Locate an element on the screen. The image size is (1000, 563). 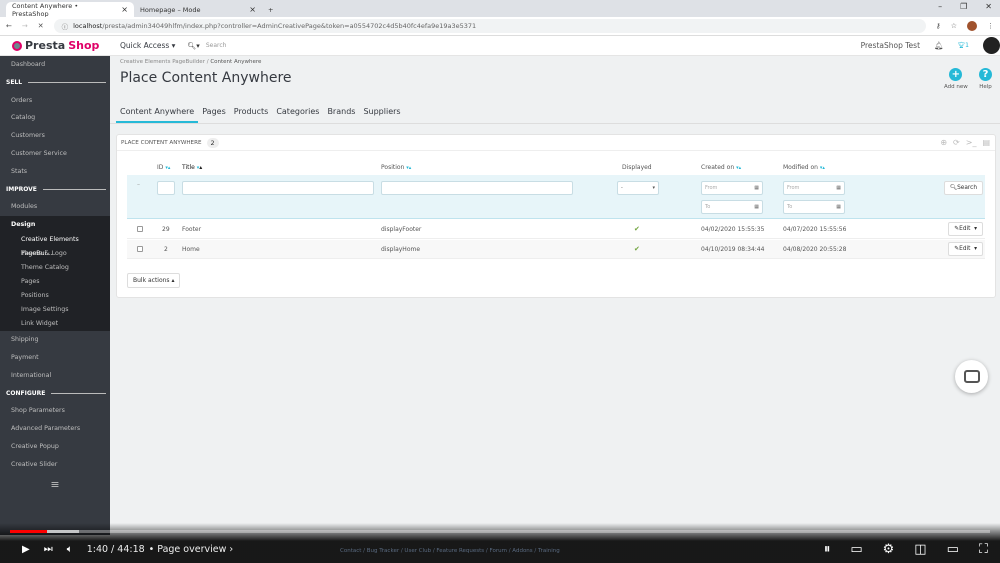
col-created: Created on ▾▴ is located at coordinates (721, 167).